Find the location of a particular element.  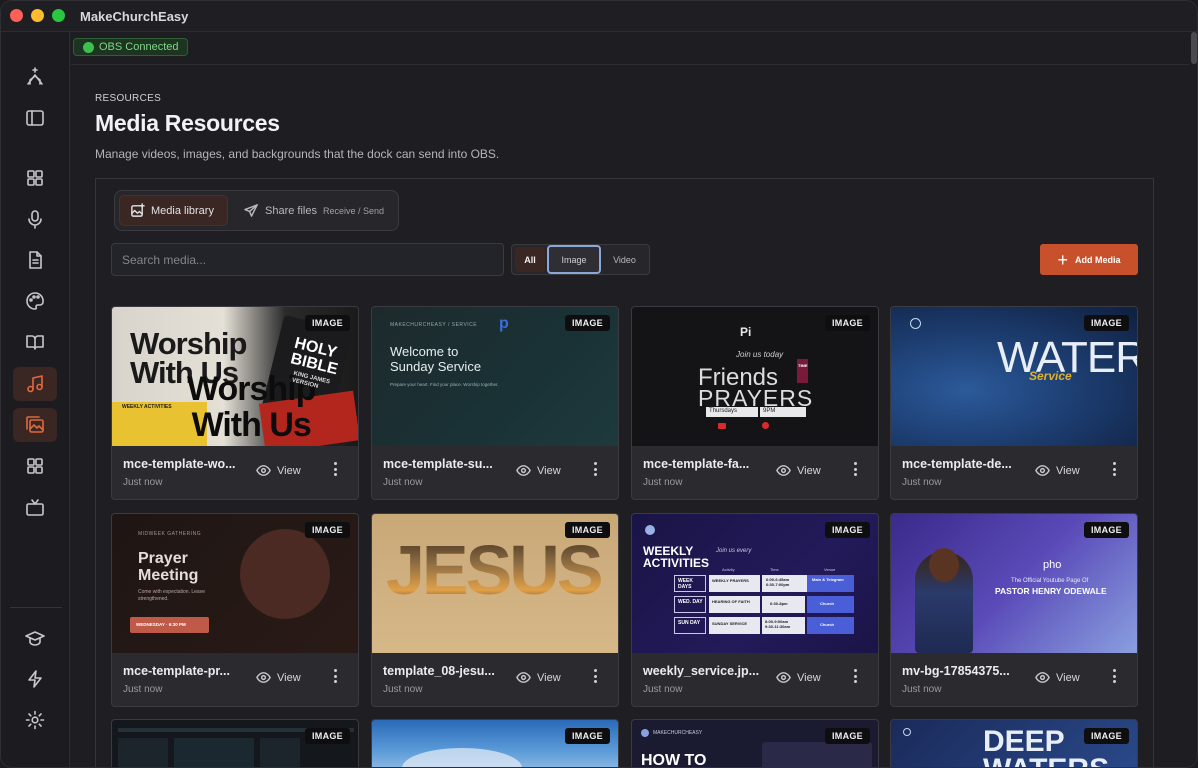

apps-grid-icon is located at coordinates (35, 466).